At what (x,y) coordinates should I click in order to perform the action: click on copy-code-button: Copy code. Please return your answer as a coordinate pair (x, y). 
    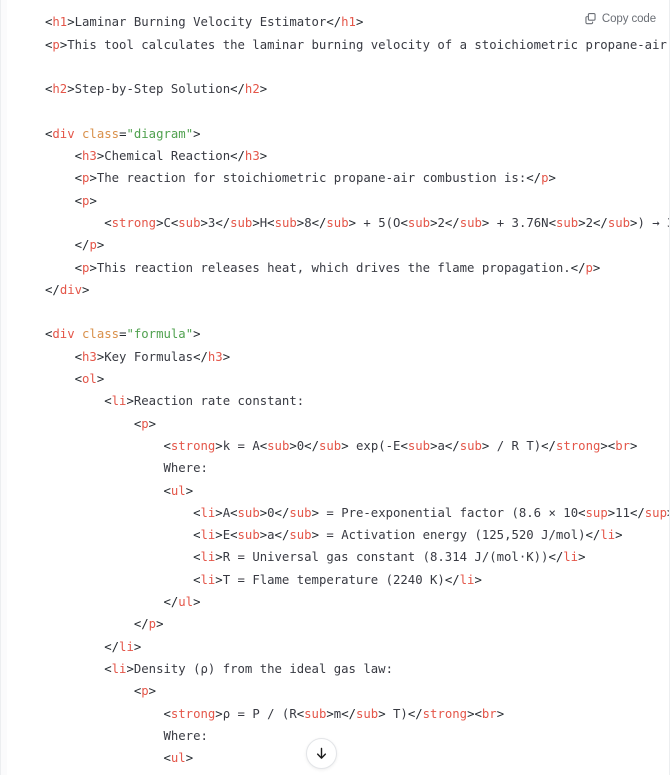
    Looking at the image, I should click on (620, 18).